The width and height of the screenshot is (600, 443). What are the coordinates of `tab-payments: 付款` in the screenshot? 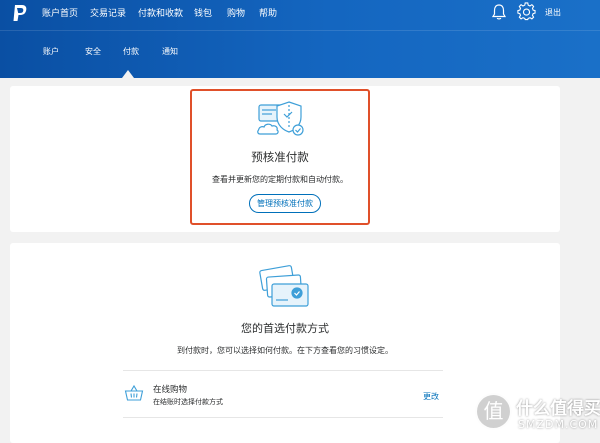 It's located at (131, 51).